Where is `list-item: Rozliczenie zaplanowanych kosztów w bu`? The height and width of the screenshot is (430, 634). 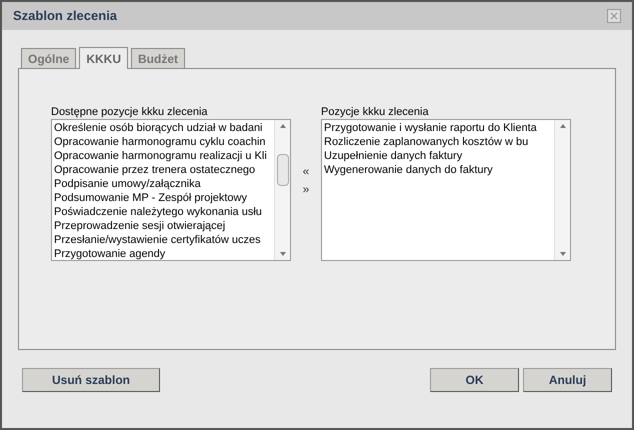
list-item: Rozliczenie zaplanowanych kosztów w bu is located at coordinates (439, 142).